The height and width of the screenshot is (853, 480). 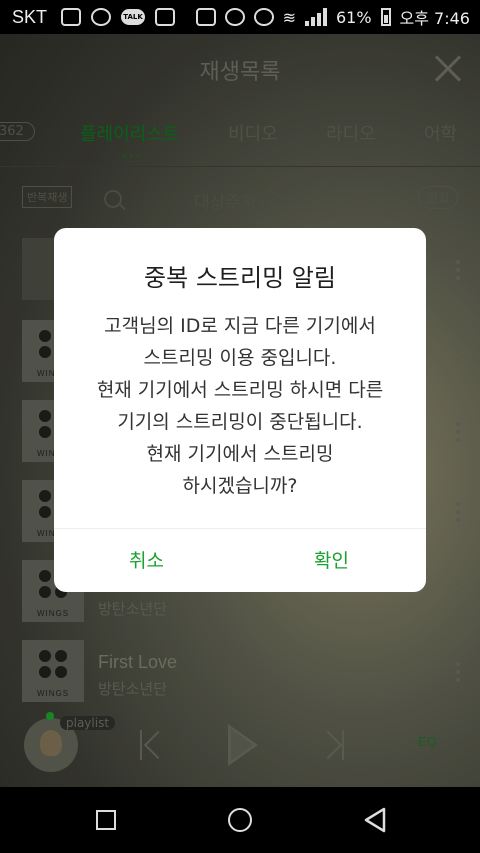 What do you see at coordinates (240, 486) in the screenshot?
I see `dialog-line: 하시겠습니까?` at bounding box center [240, 486].